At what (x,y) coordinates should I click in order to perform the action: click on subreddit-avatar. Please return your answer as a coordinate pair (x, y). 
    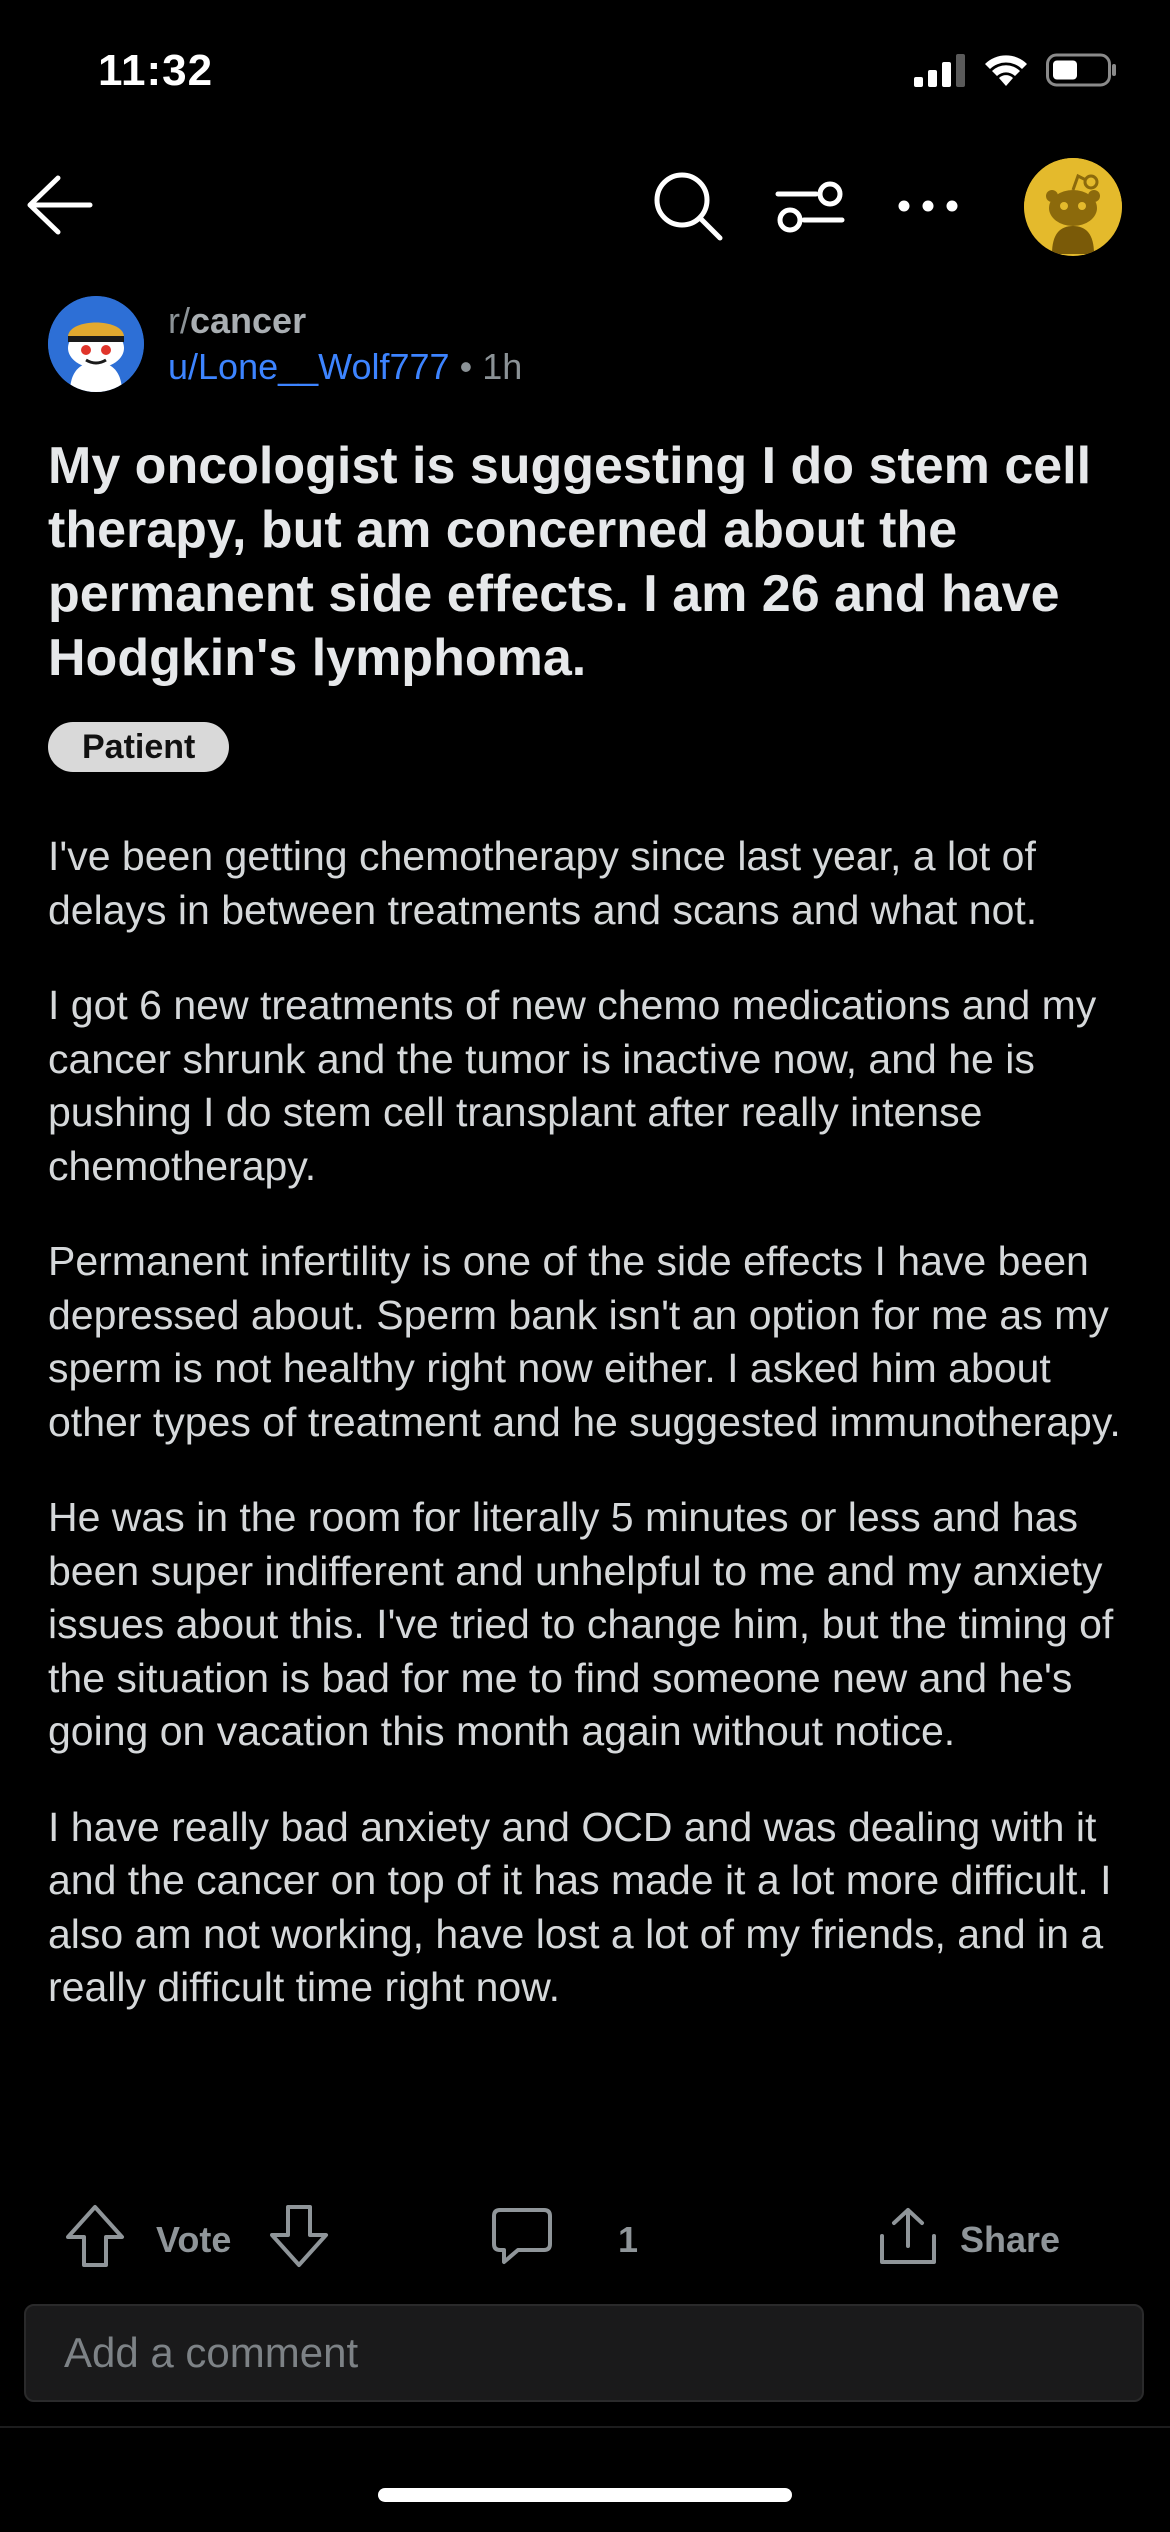
    Looking at the image, I should click on (96, 344).